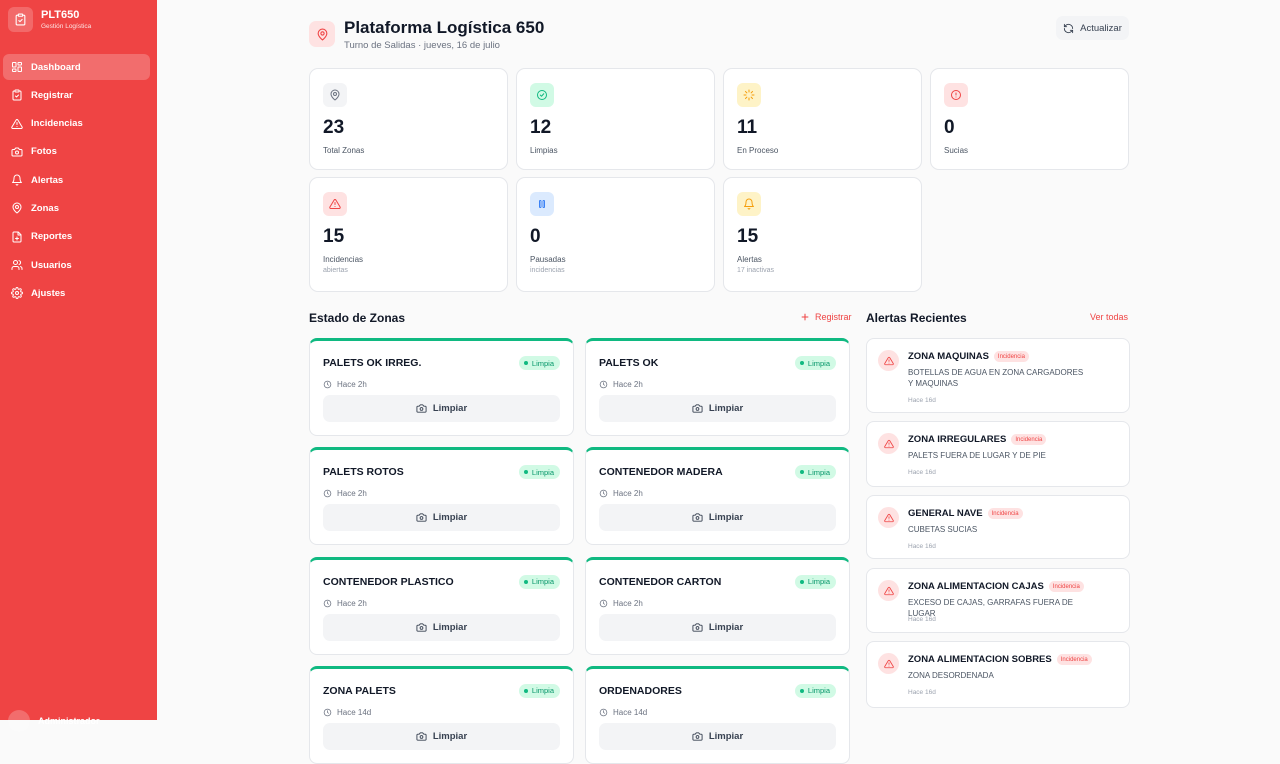  I want to click on zone-time: Hace 2h, so click(621, 603).